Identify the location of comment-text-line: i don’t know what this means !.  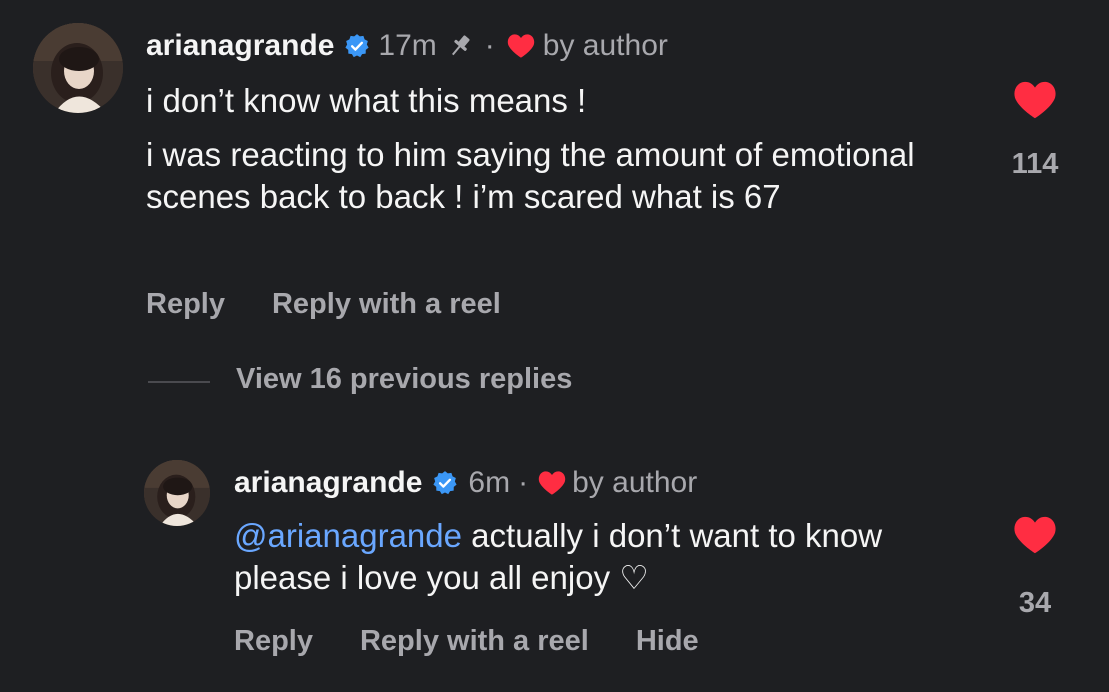
(366, 100).